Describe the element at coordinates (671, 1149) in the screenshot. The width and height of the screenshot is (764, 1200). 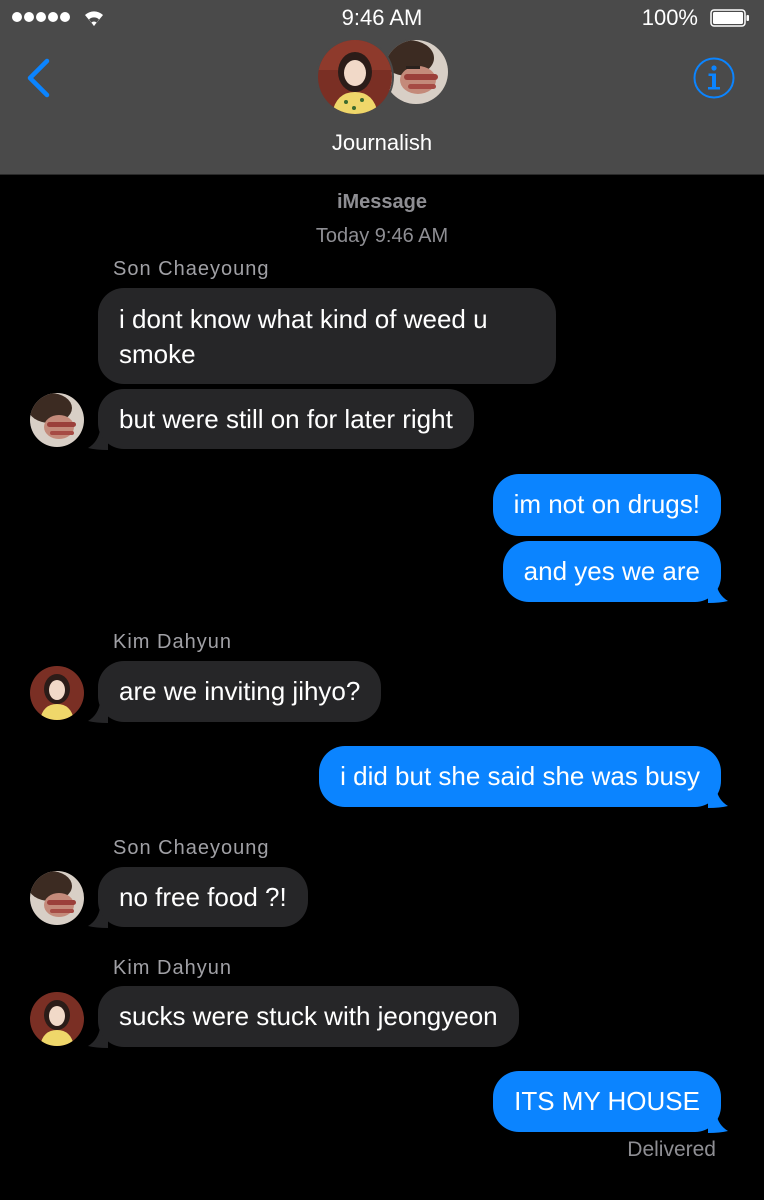
I see `delivery-status: Delivered` at that location.